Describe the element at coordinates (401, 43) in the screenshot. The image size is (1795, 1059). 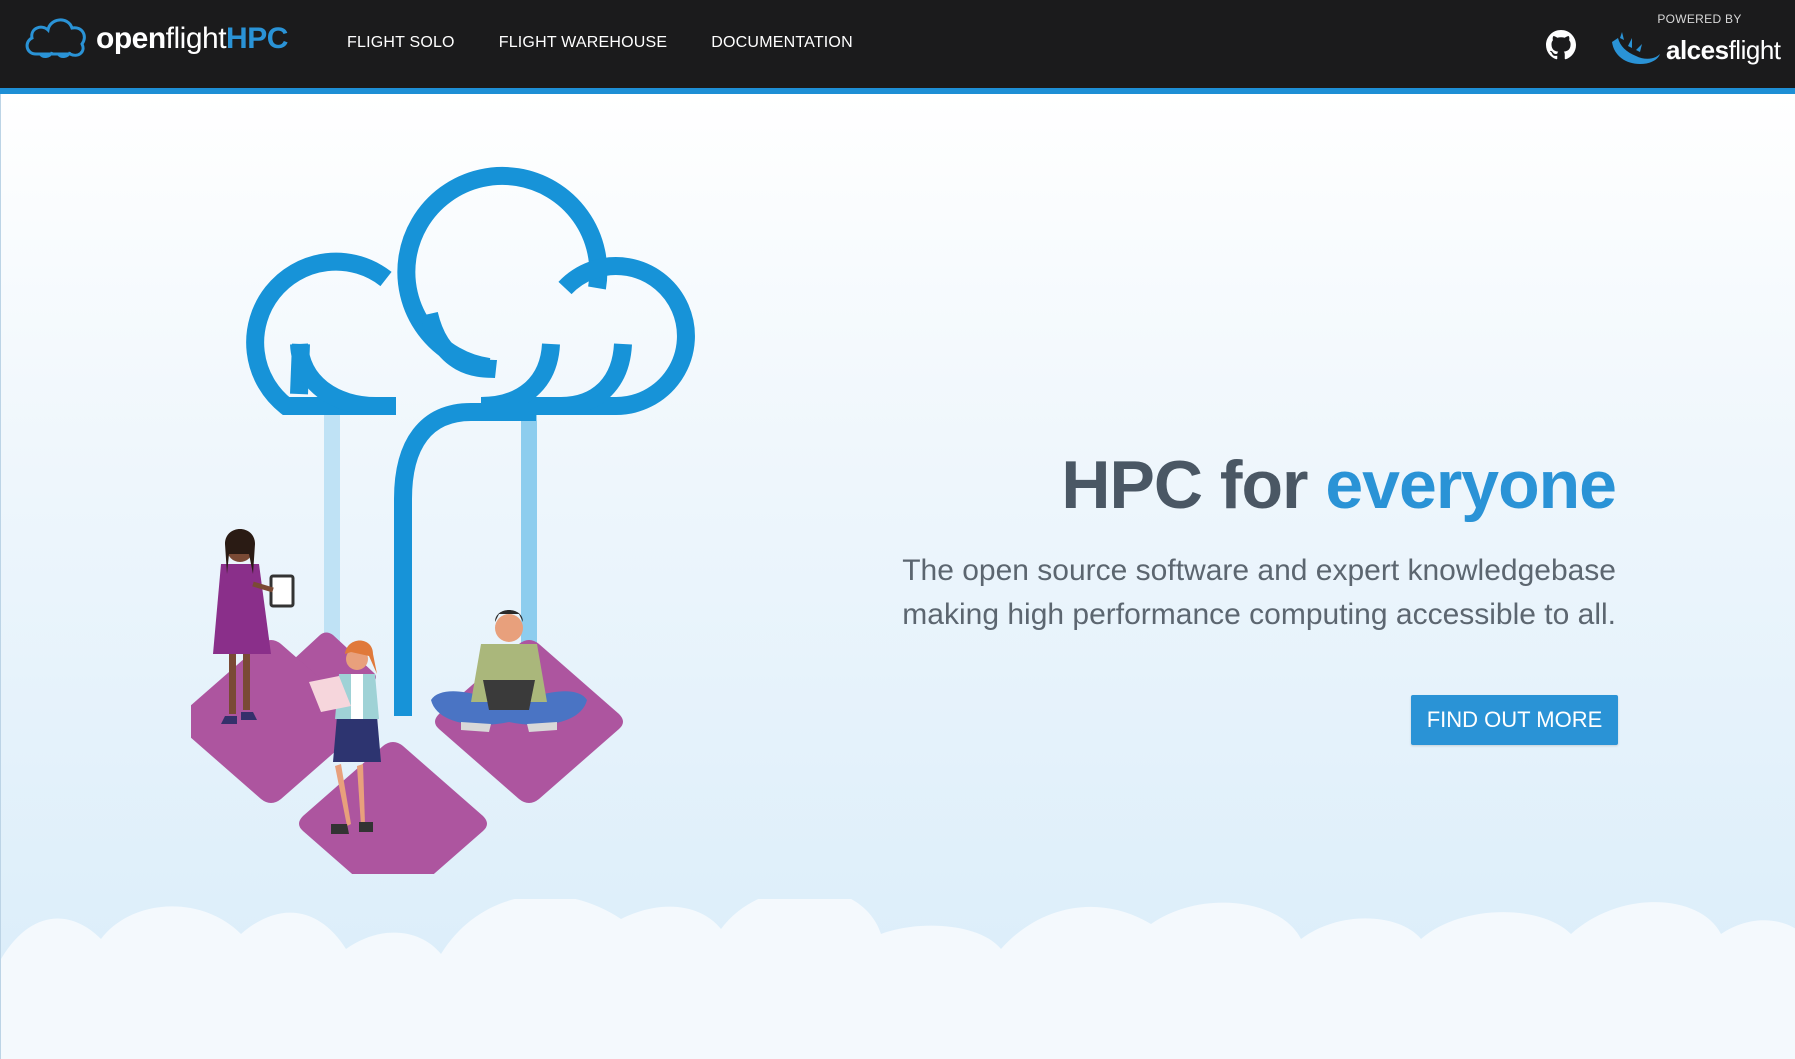
I see `nav-flight-solo: FLIGHT SOLO` at that location.